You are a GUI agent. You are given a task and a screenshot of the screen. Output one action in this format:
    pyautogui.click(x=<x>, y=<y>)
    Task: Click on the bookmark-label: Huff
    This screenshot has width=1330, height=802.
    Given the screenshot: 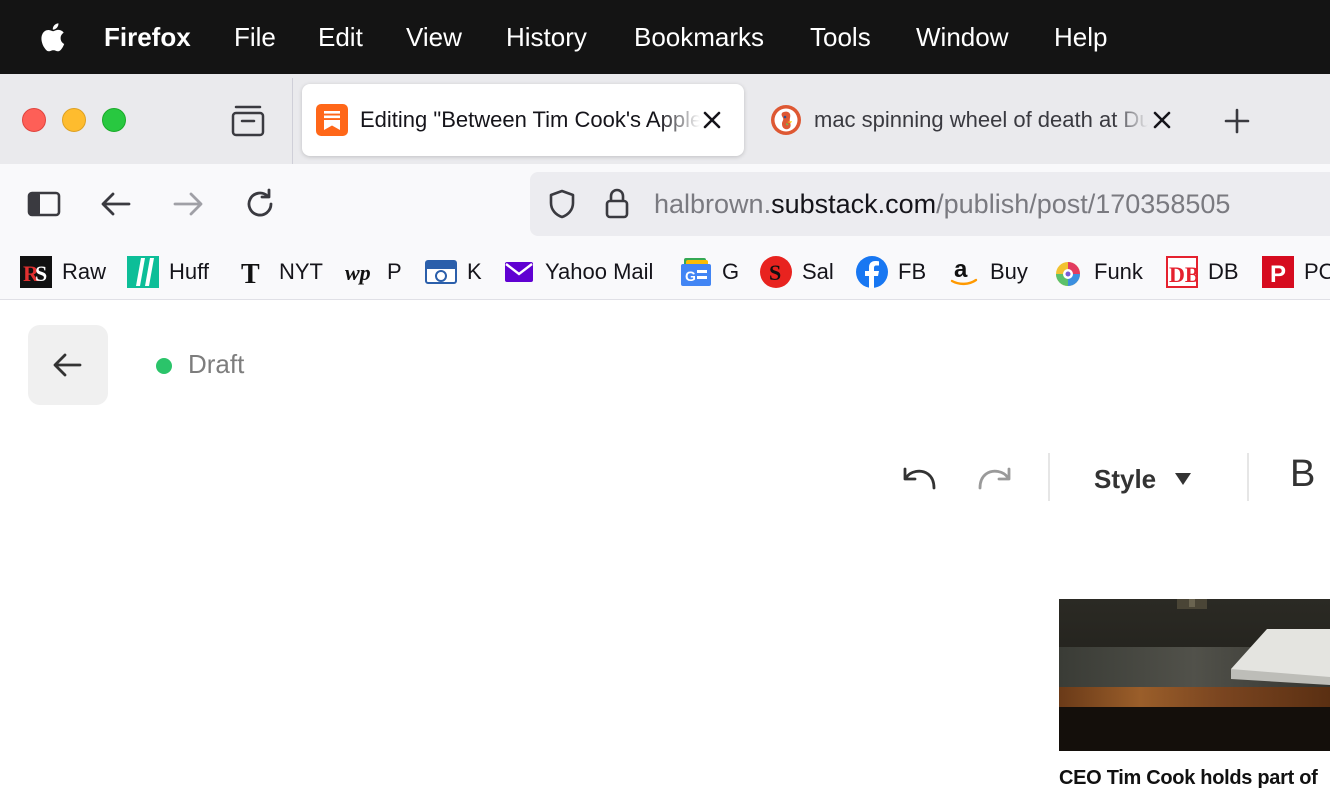 What is the action you would take?
    pyautogui.click(x=189, y=271)
    